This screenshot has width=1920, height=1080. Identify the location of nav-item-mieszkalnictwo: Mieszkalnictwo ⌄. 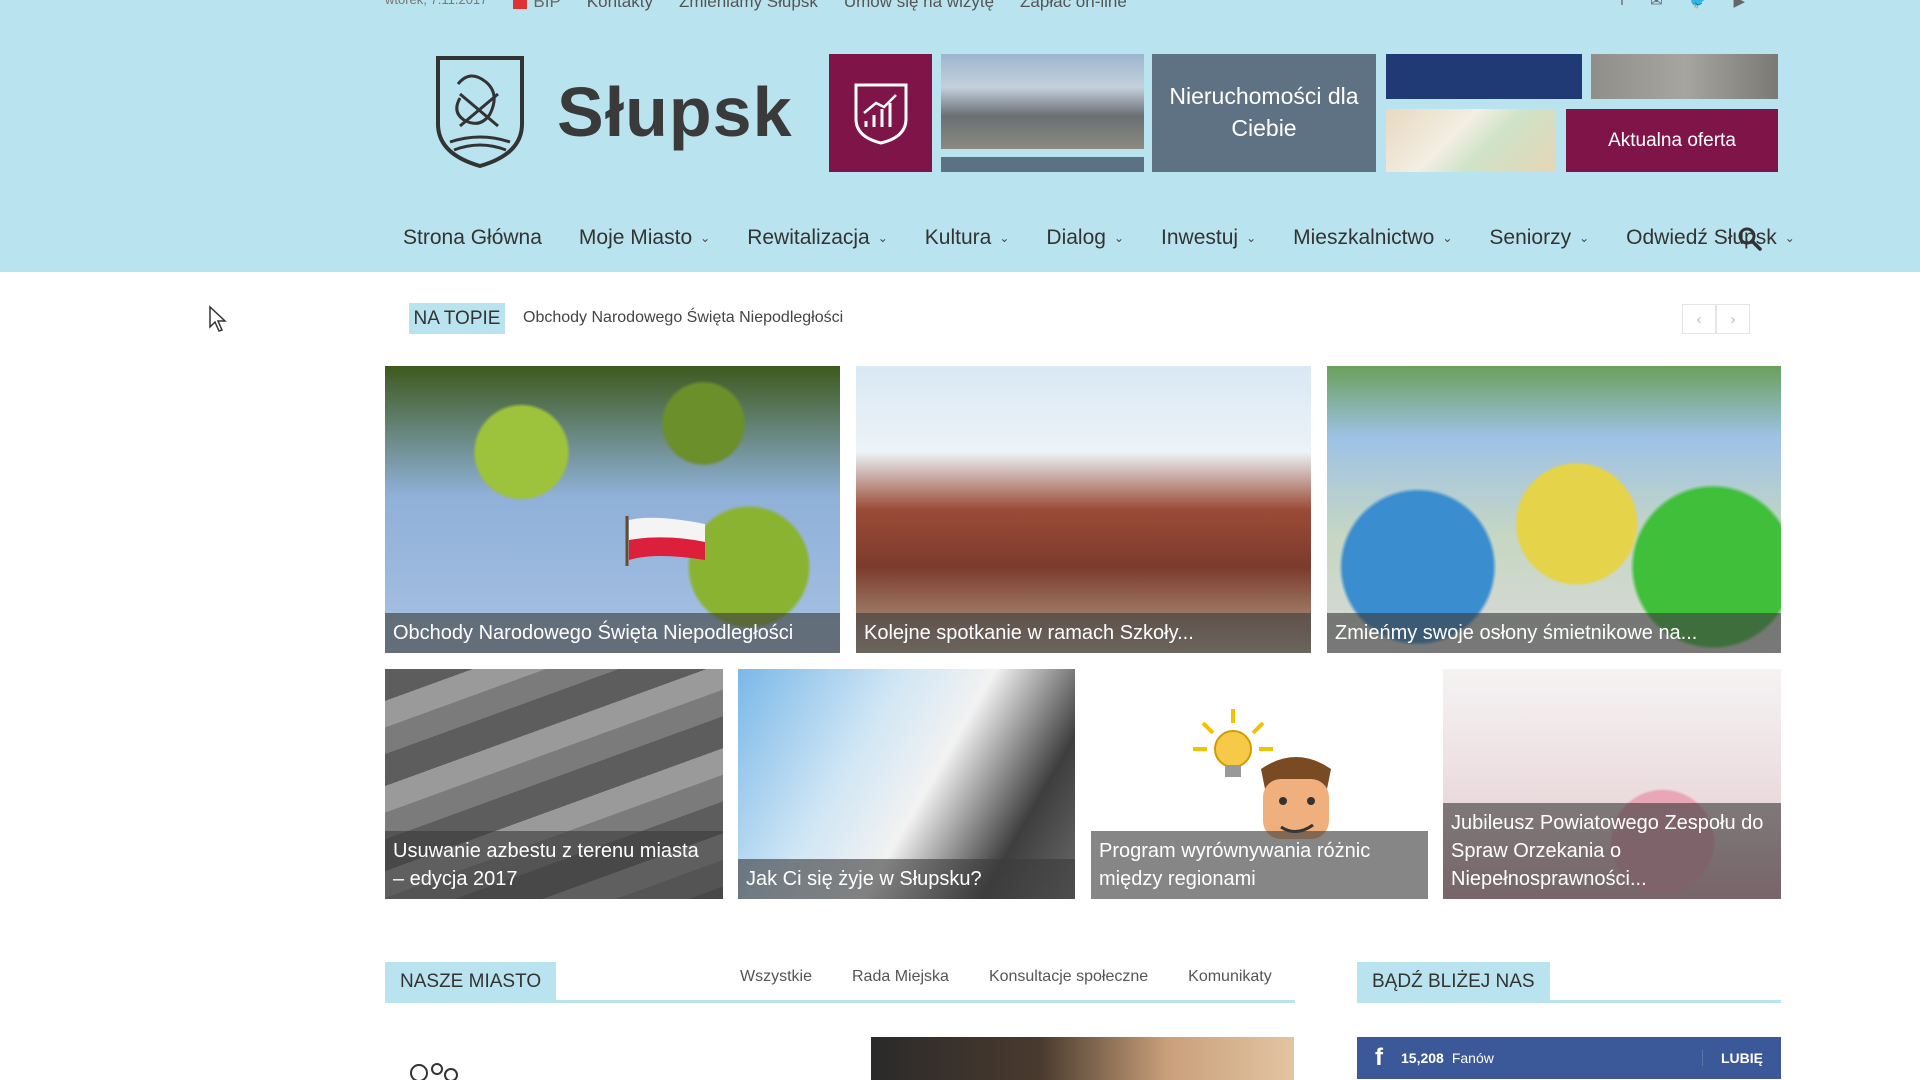
(1372, 238).